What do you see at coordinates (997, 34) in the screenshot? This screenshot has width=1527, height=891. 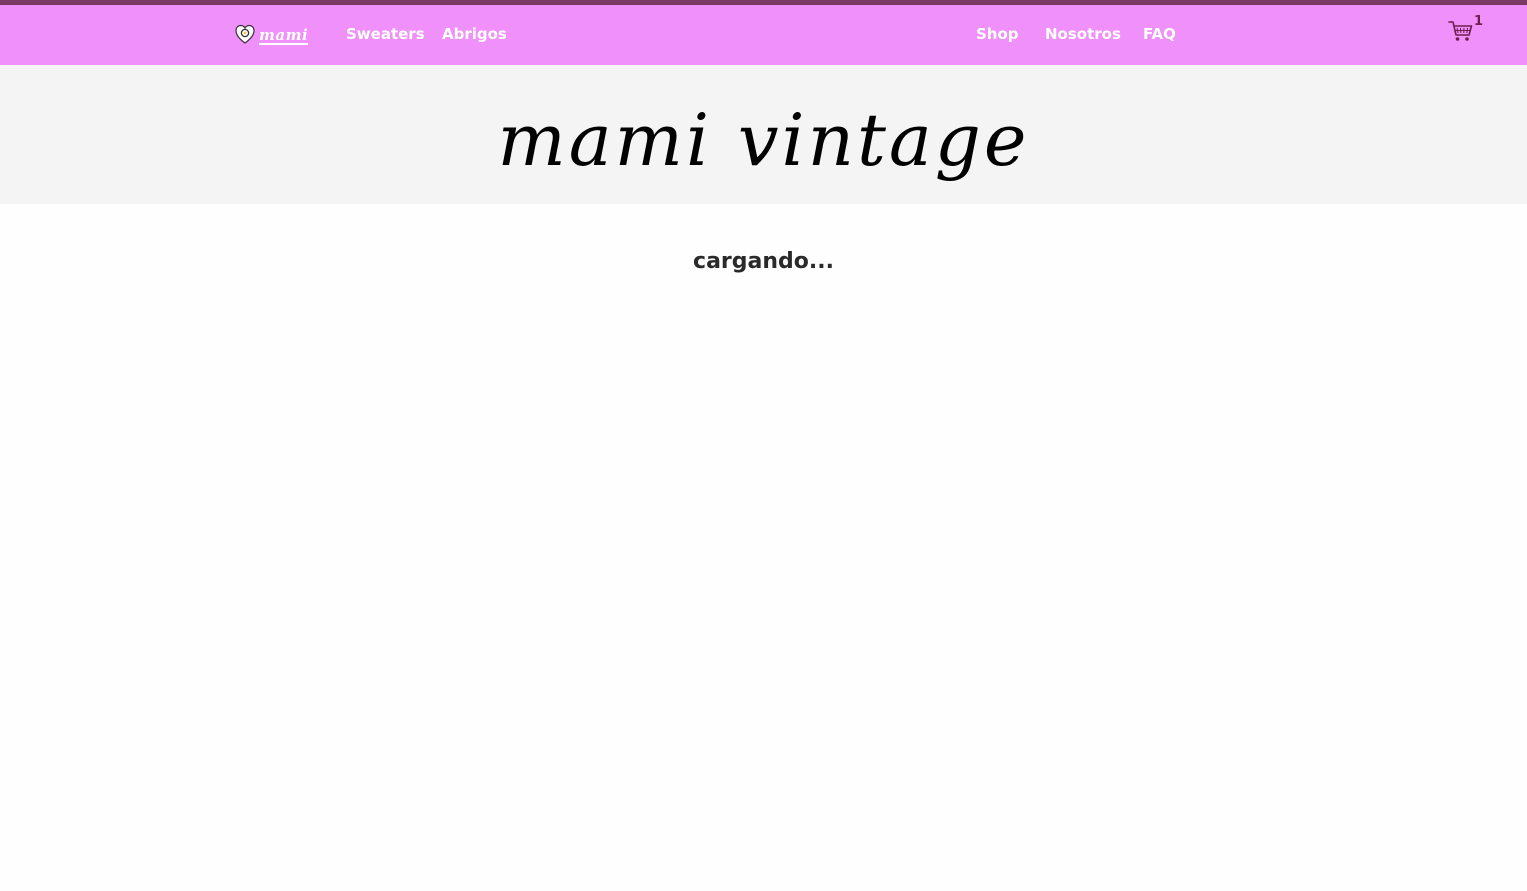 I see `nav-link-shop: Shop` at bounding box center [997, 34].